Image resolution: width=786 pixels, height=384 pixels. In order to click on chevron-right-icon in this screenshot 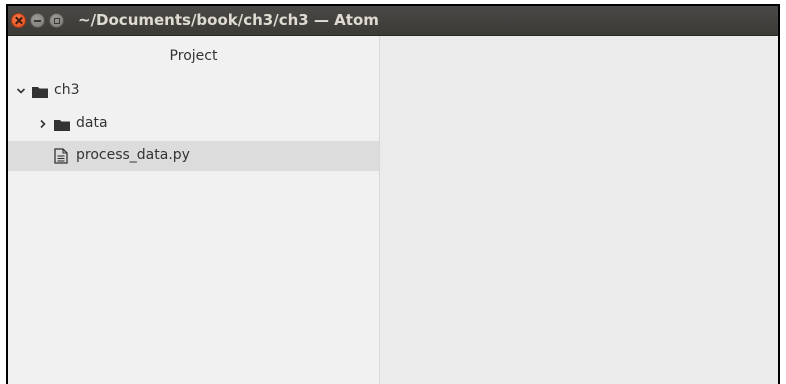, I will do `click(43, 124)`.